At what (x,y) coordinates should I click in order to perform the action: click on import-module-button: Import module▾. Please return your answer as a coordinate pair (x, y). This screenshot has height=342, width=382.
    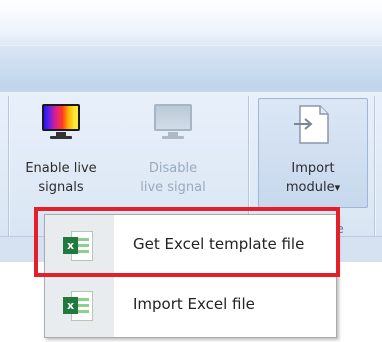
    Looking at the image, I should click on (313, 153).